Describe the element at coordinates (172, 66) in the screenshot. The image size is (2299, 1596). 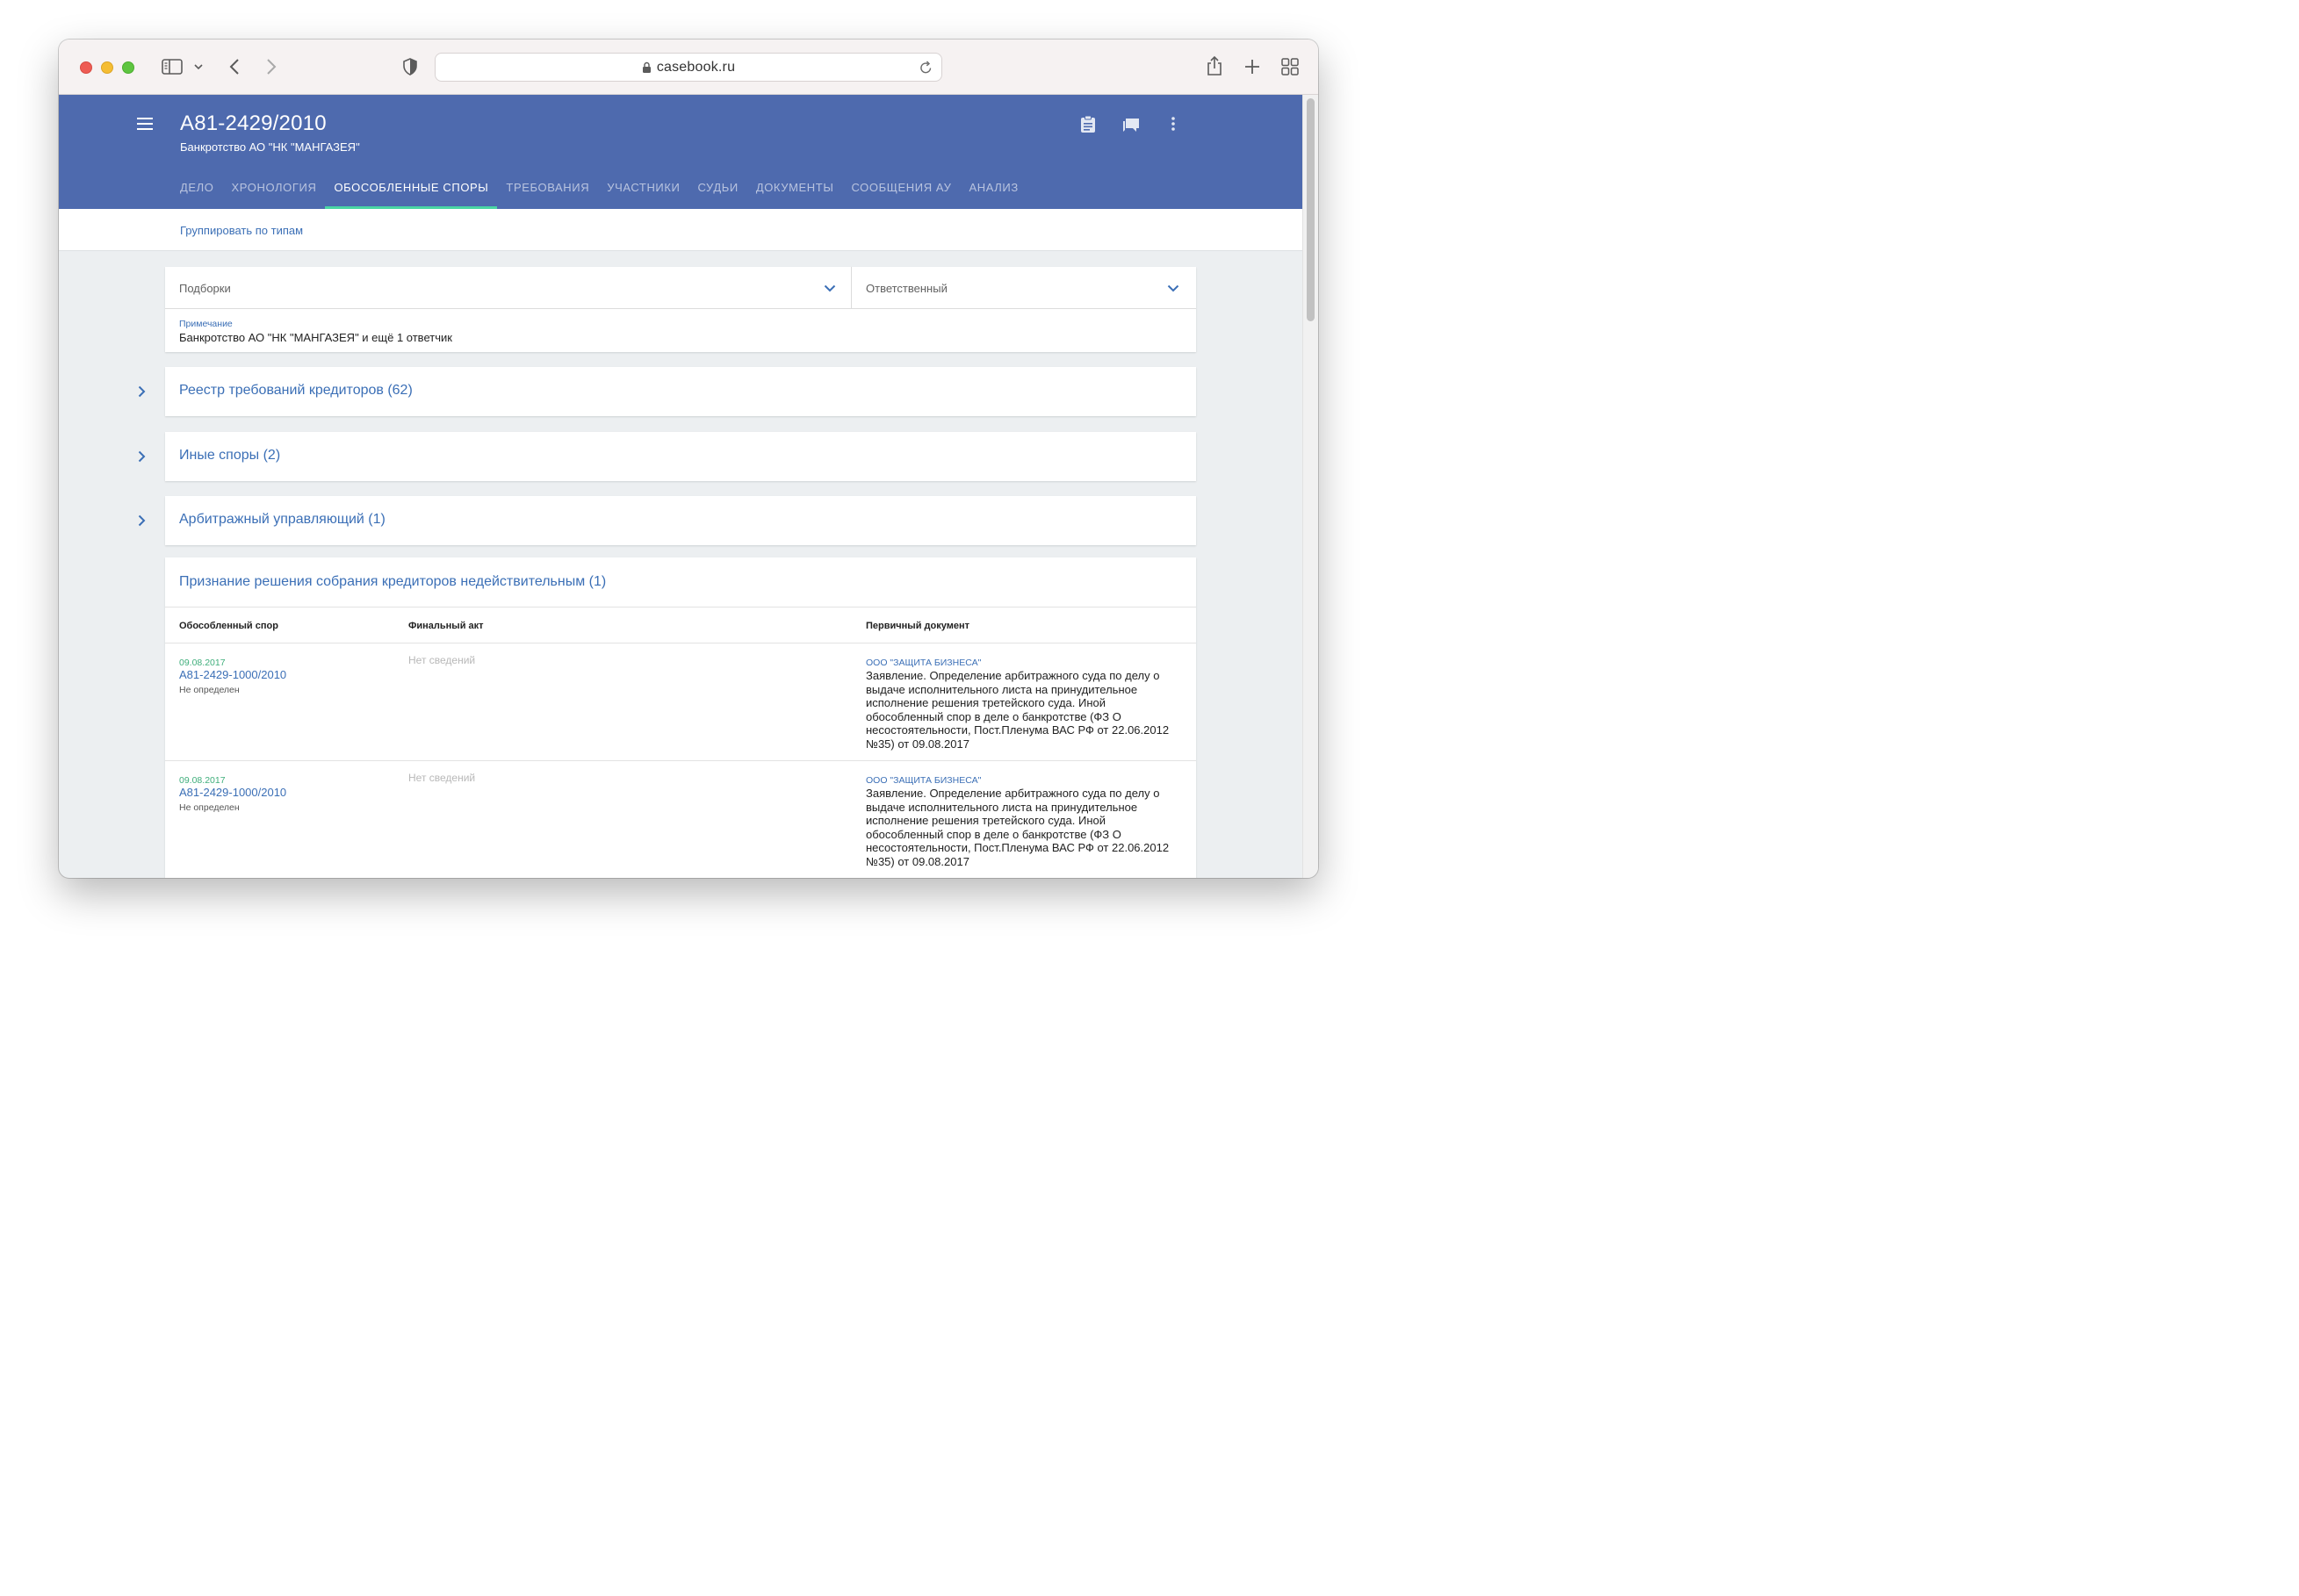
I see `sidebar-toggle-icon` at that location.